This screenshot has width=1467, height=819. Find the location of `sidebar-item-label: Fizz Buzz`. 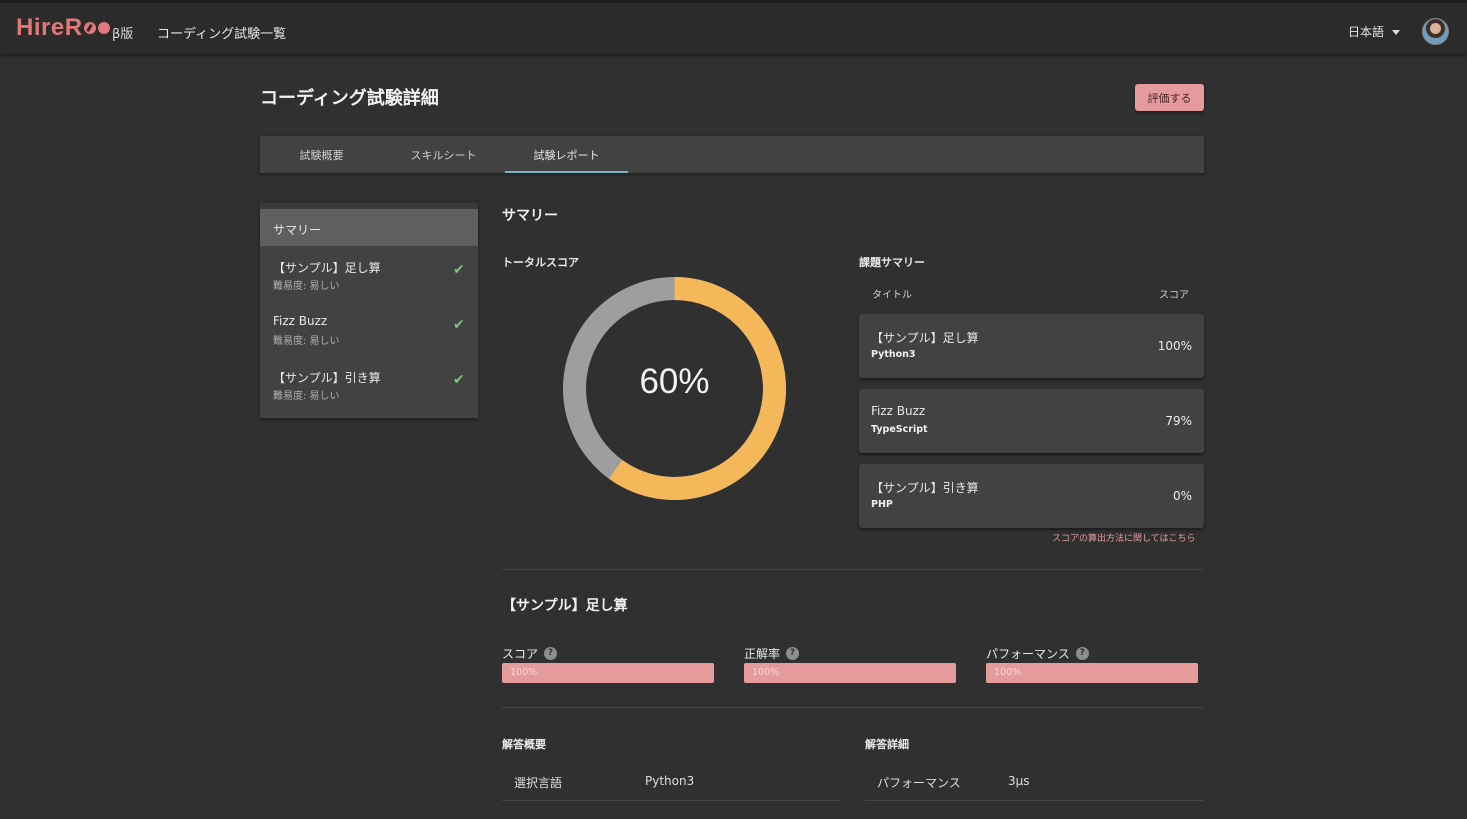

sidebar-item-label: Fizz Buzz is located at coordinates (300, 321).